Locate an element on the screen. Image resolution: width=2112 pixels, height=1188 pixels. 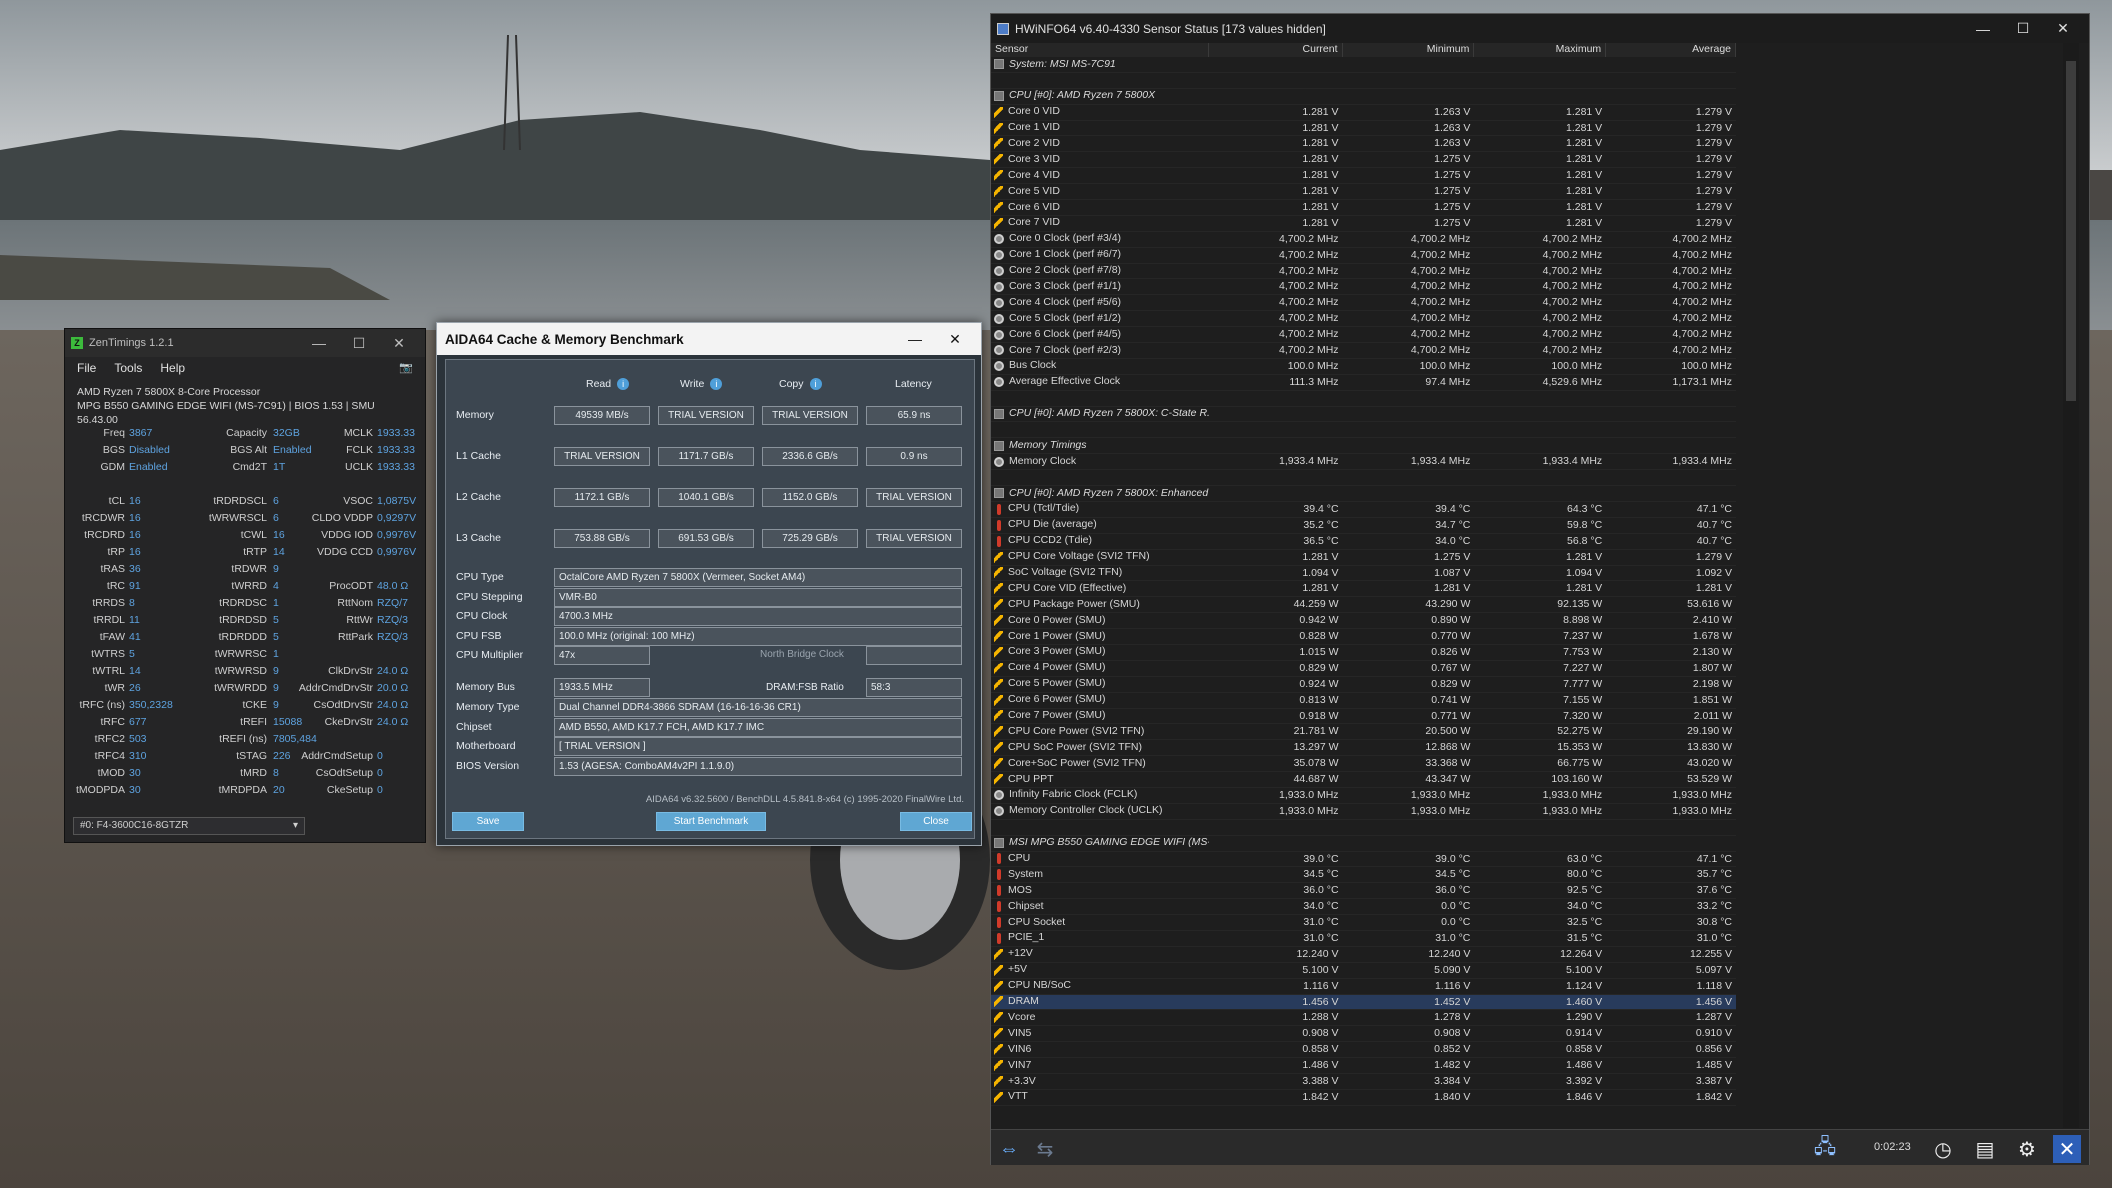
expand-arrows-icon: ⇔ is located at coordinates (1009, 1149).